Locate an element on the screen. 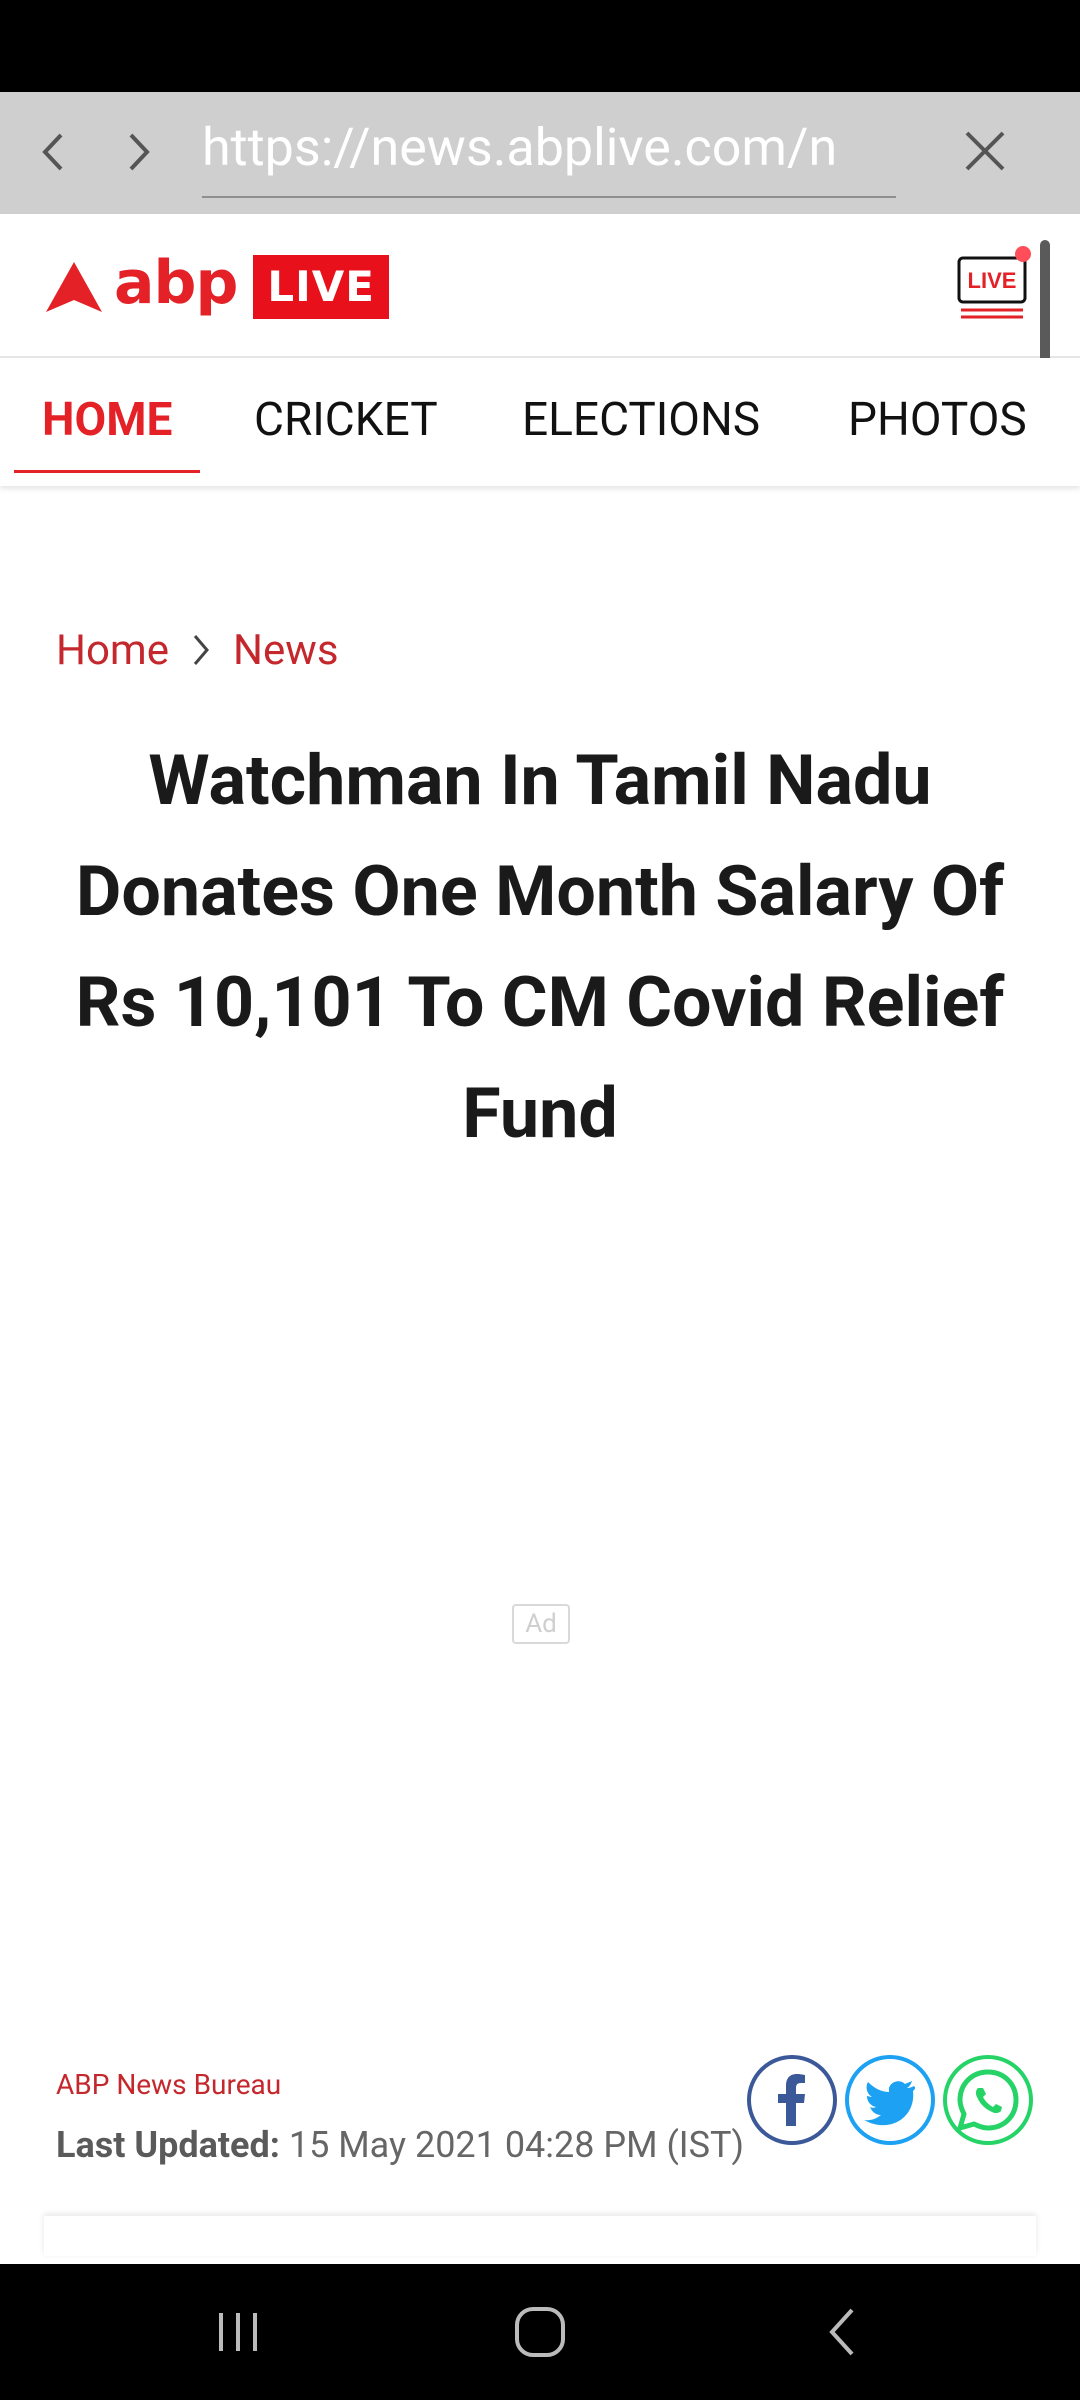 The width and height of the screenshot is (1080, 2400). live-tv-button: LIVE is located at coordinates (993, 284).